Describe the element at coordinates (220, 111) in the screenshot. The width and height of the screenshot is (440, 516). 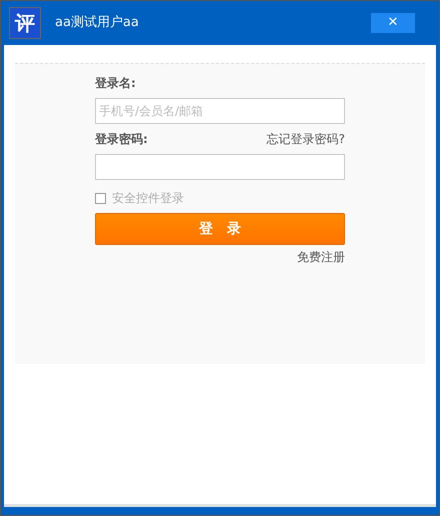
I see `username-field: 手机号/会员名/邮箱` at that location.